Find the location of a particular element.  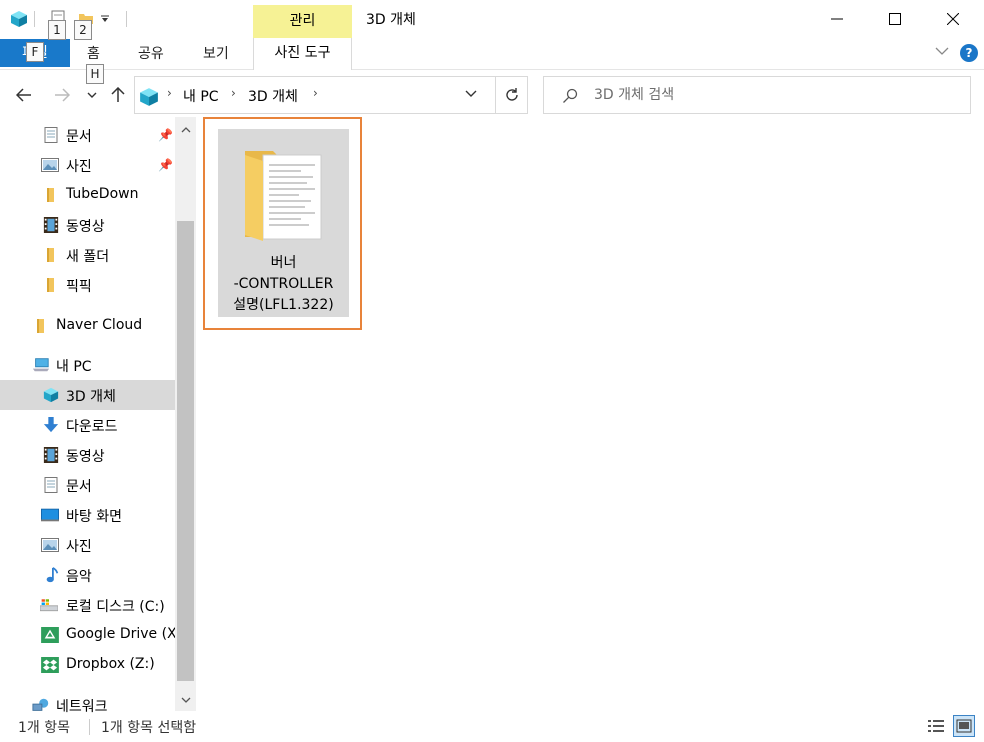

large-icons-view-button is located at coordinates (964, 726).